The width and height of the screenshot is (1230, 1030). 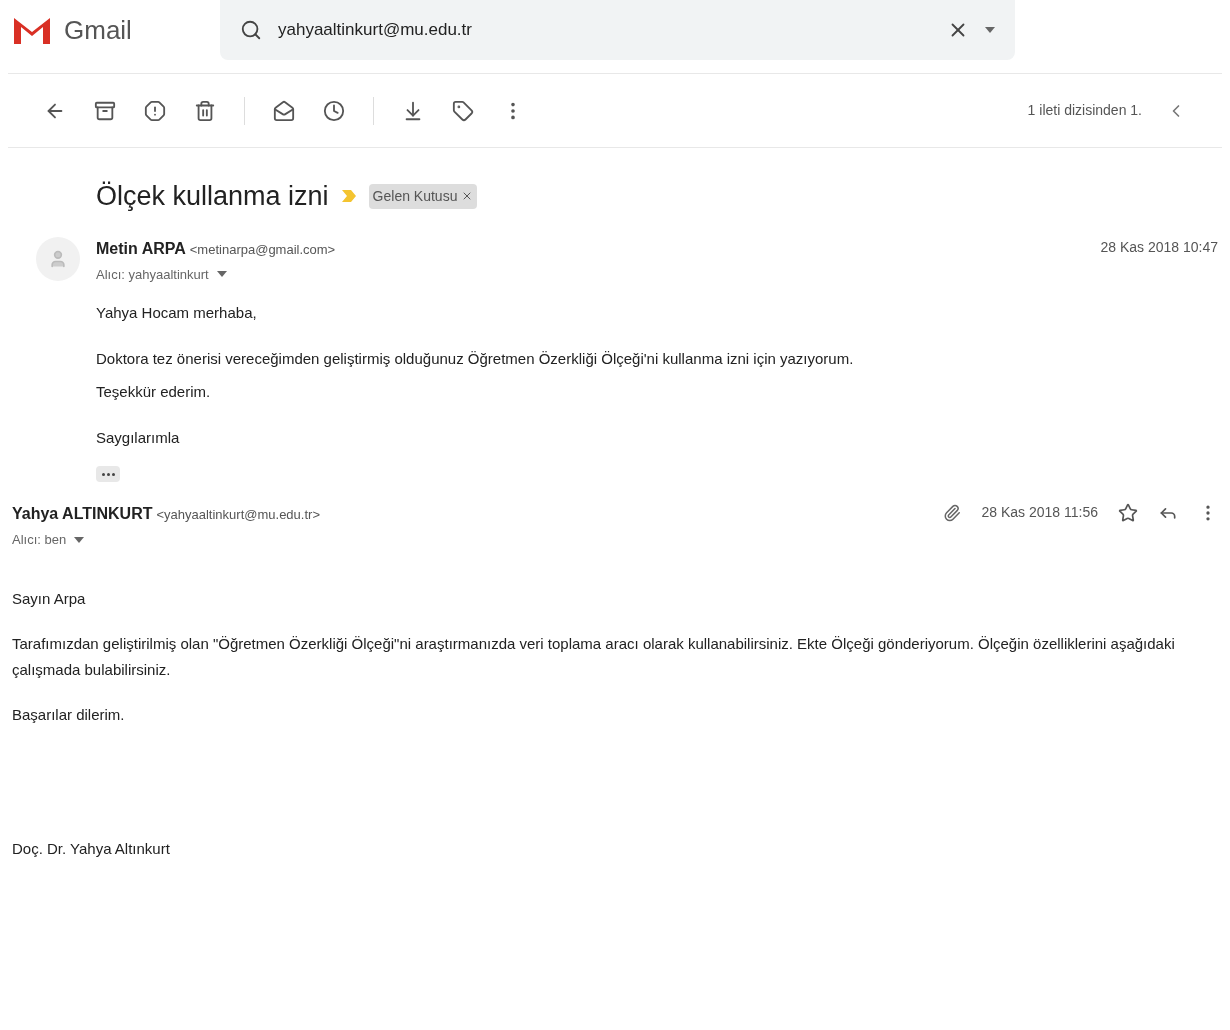 What do you see at coordinates (334, 110) in the screenshot?
I see `clock-icon` at bounding box center [334, 110].